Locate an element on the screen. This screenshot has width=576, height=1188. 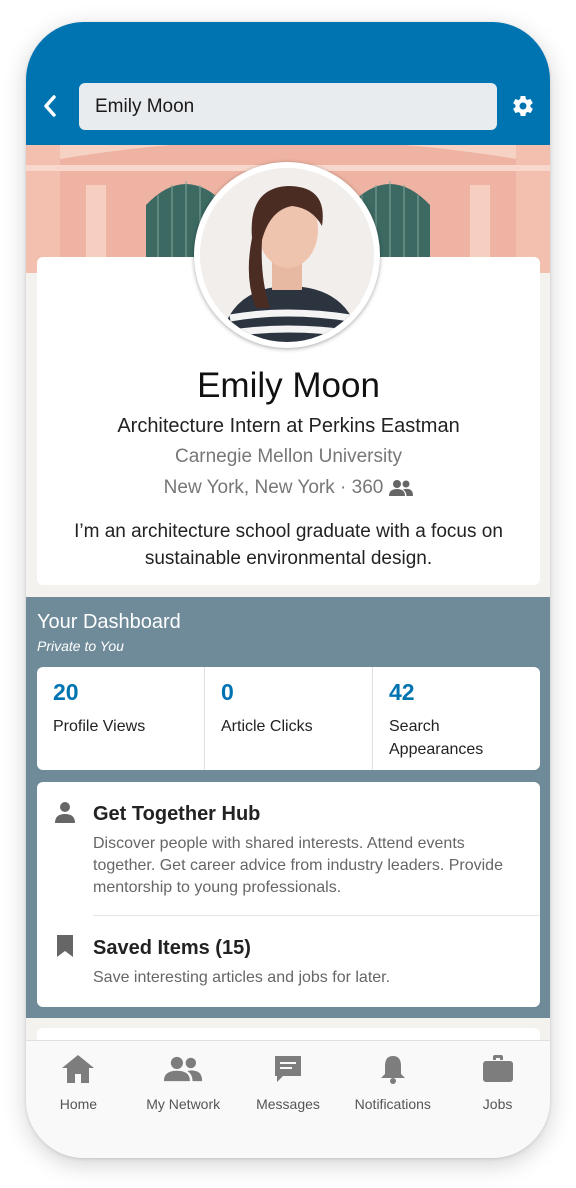
back-button is located at coordinates (50, 106).